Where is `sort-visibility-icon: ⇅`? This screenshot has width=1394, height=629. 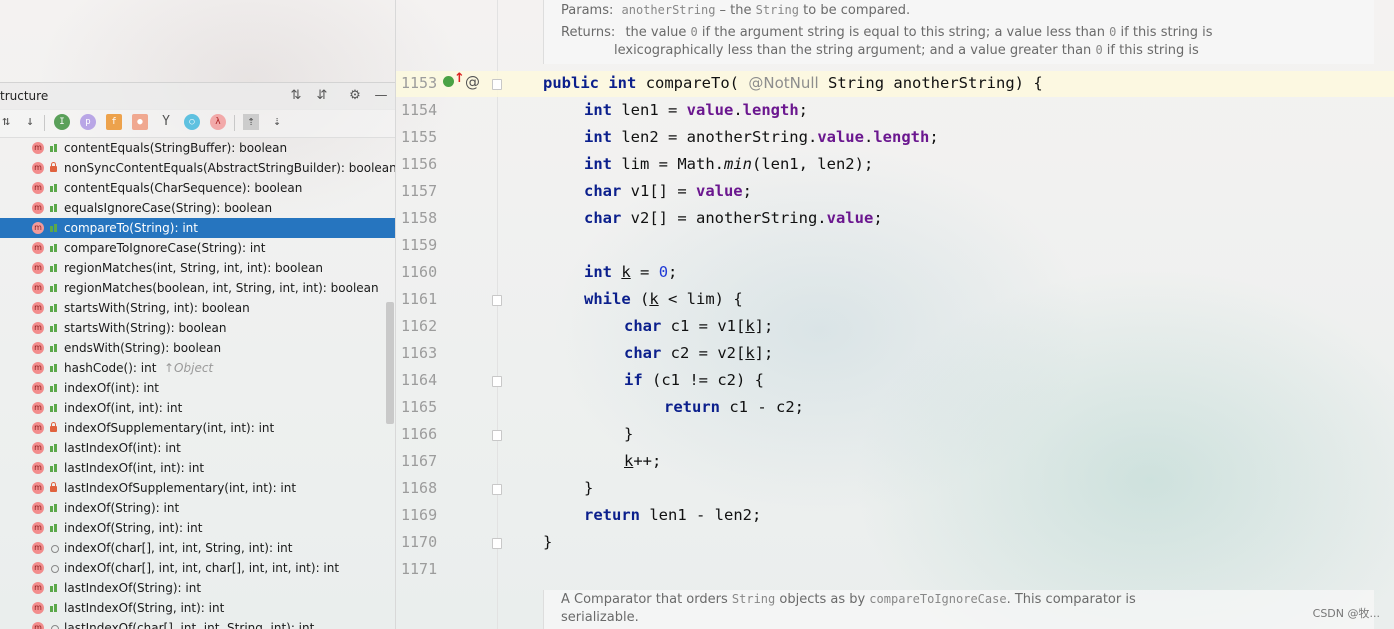 sort-visibility-icon: ⇅ is located at coordinates (7, 122).